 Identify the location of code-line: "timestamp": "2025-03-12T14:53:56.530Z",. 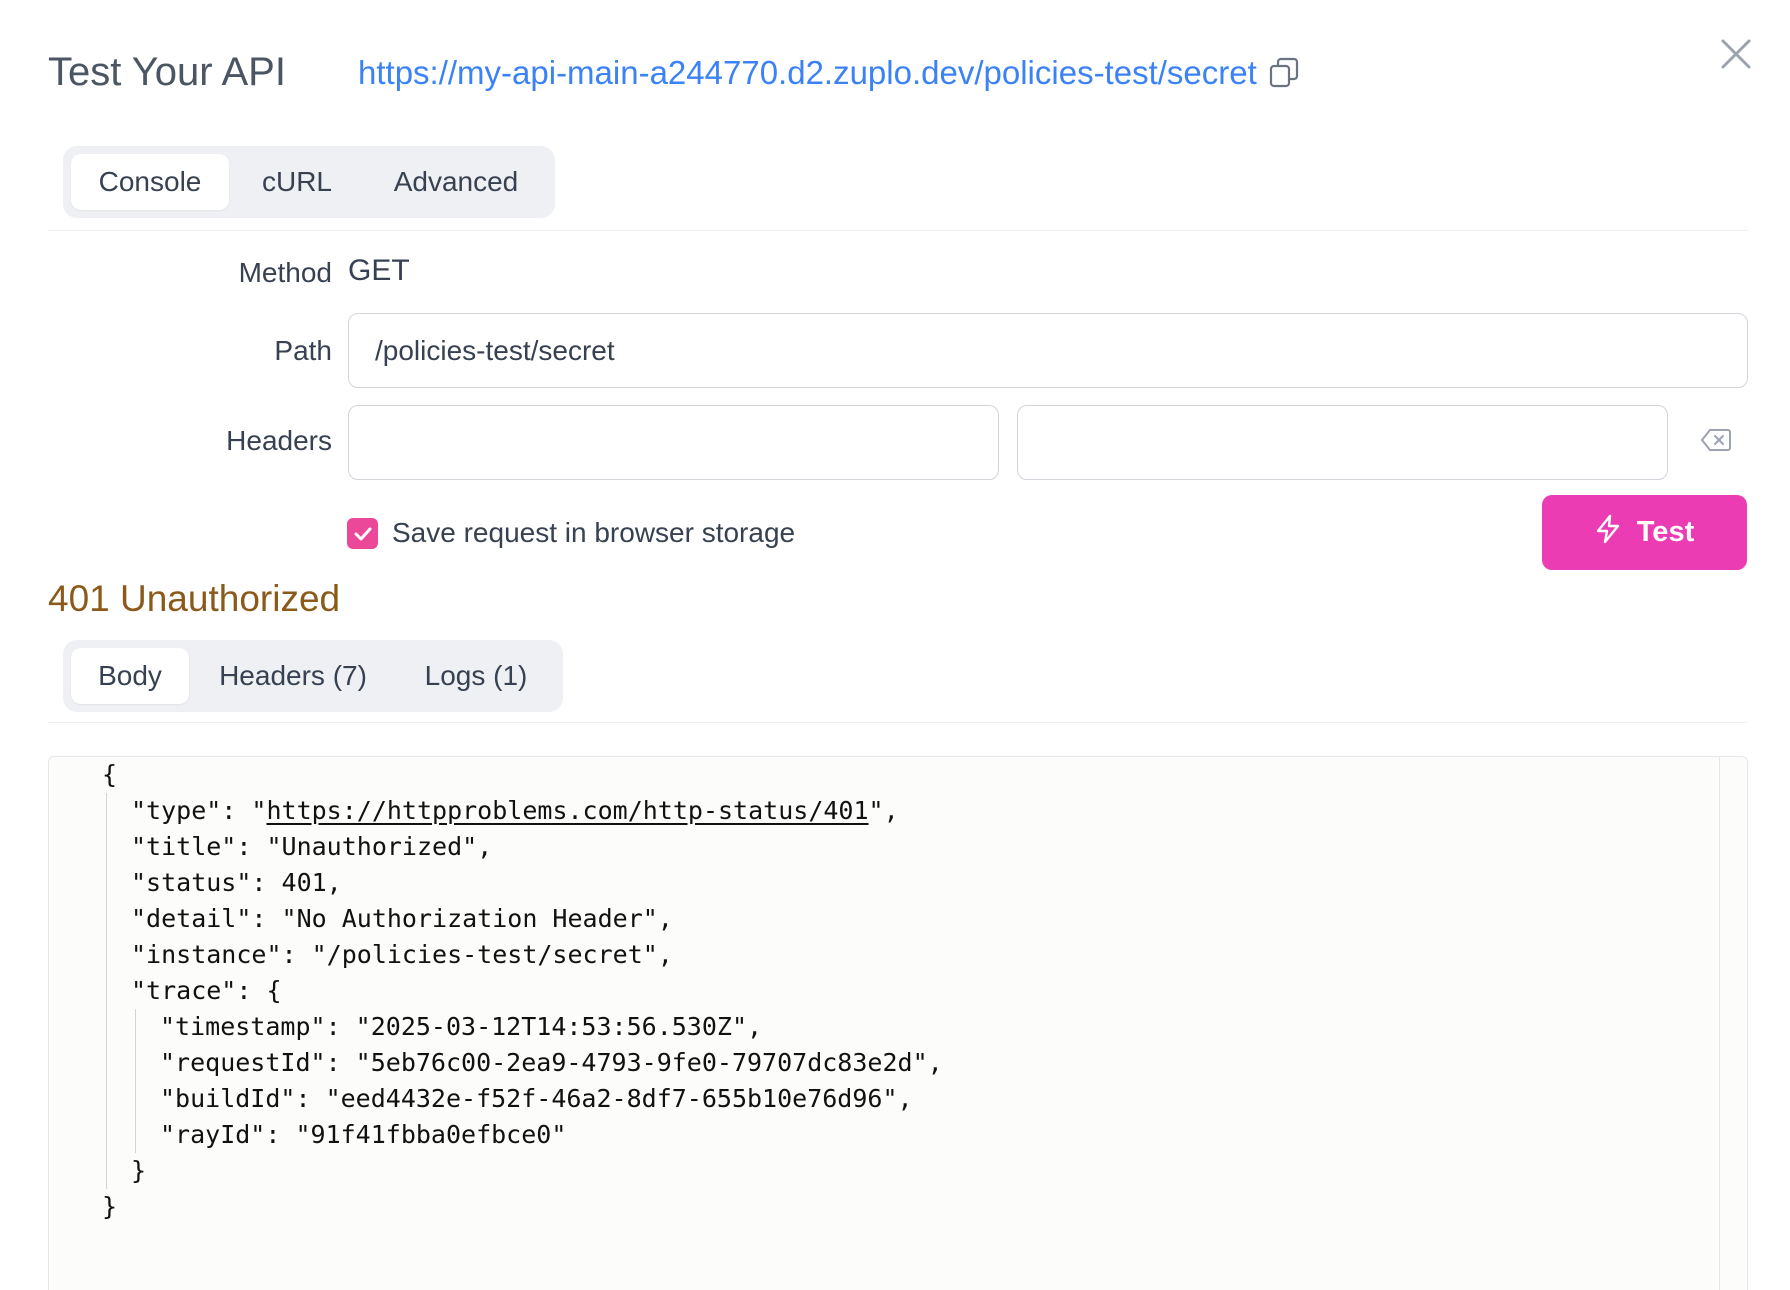
(461, 1026).